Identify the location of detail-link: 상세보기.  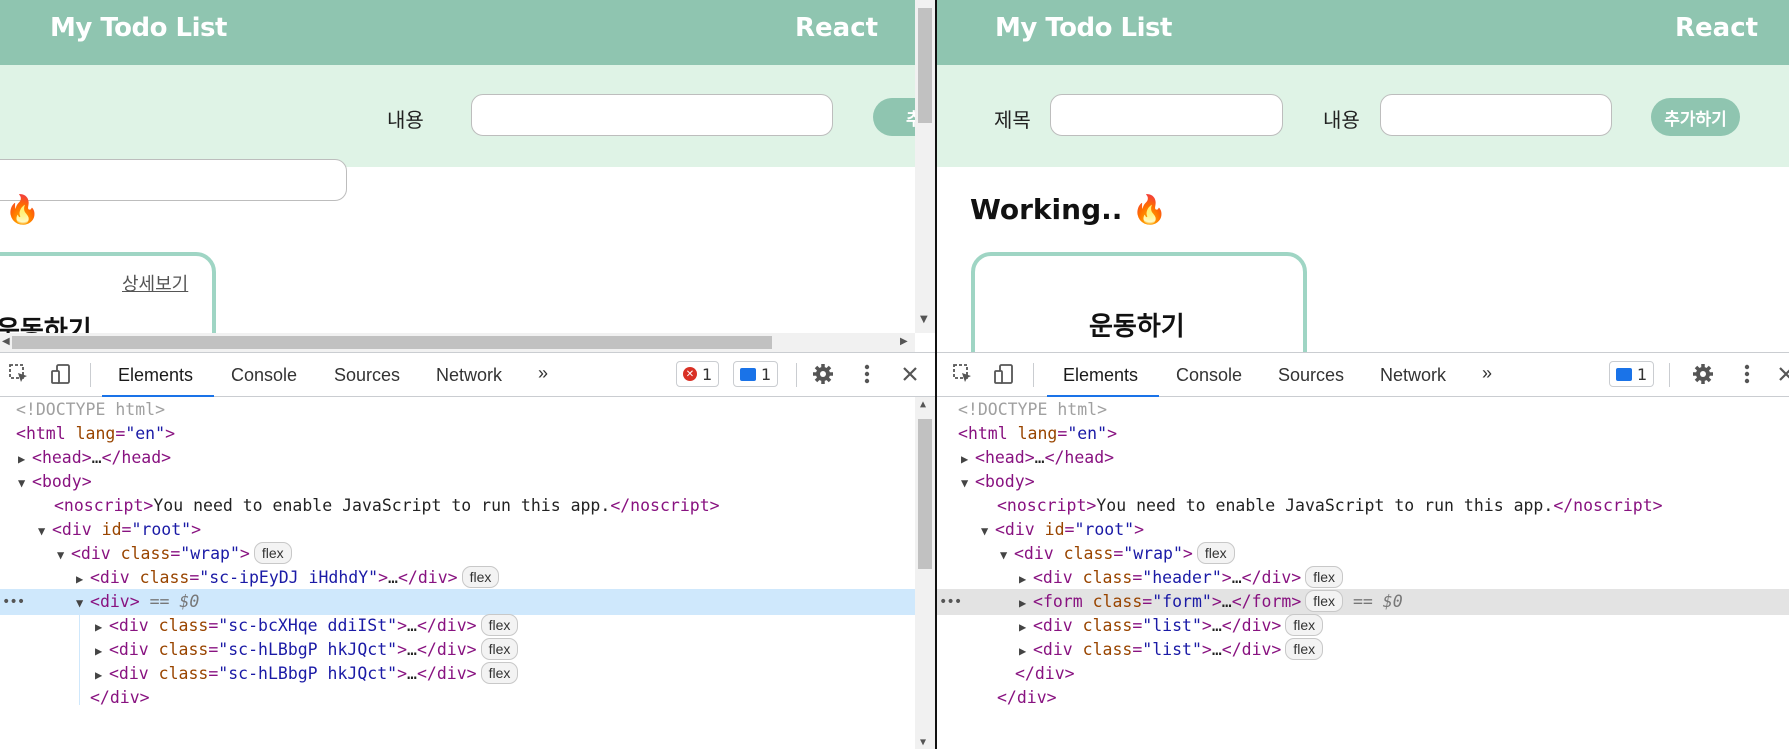
(155, 283).